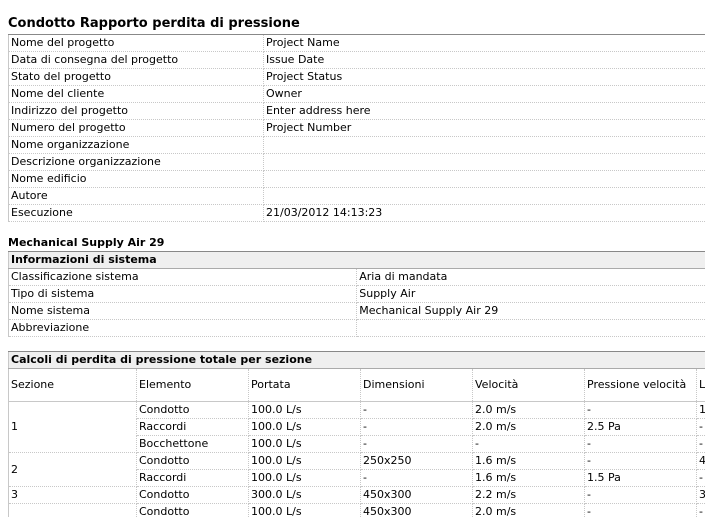  I want to click on project-info-row: Numero del progetto Project Number, so click(356, 128).